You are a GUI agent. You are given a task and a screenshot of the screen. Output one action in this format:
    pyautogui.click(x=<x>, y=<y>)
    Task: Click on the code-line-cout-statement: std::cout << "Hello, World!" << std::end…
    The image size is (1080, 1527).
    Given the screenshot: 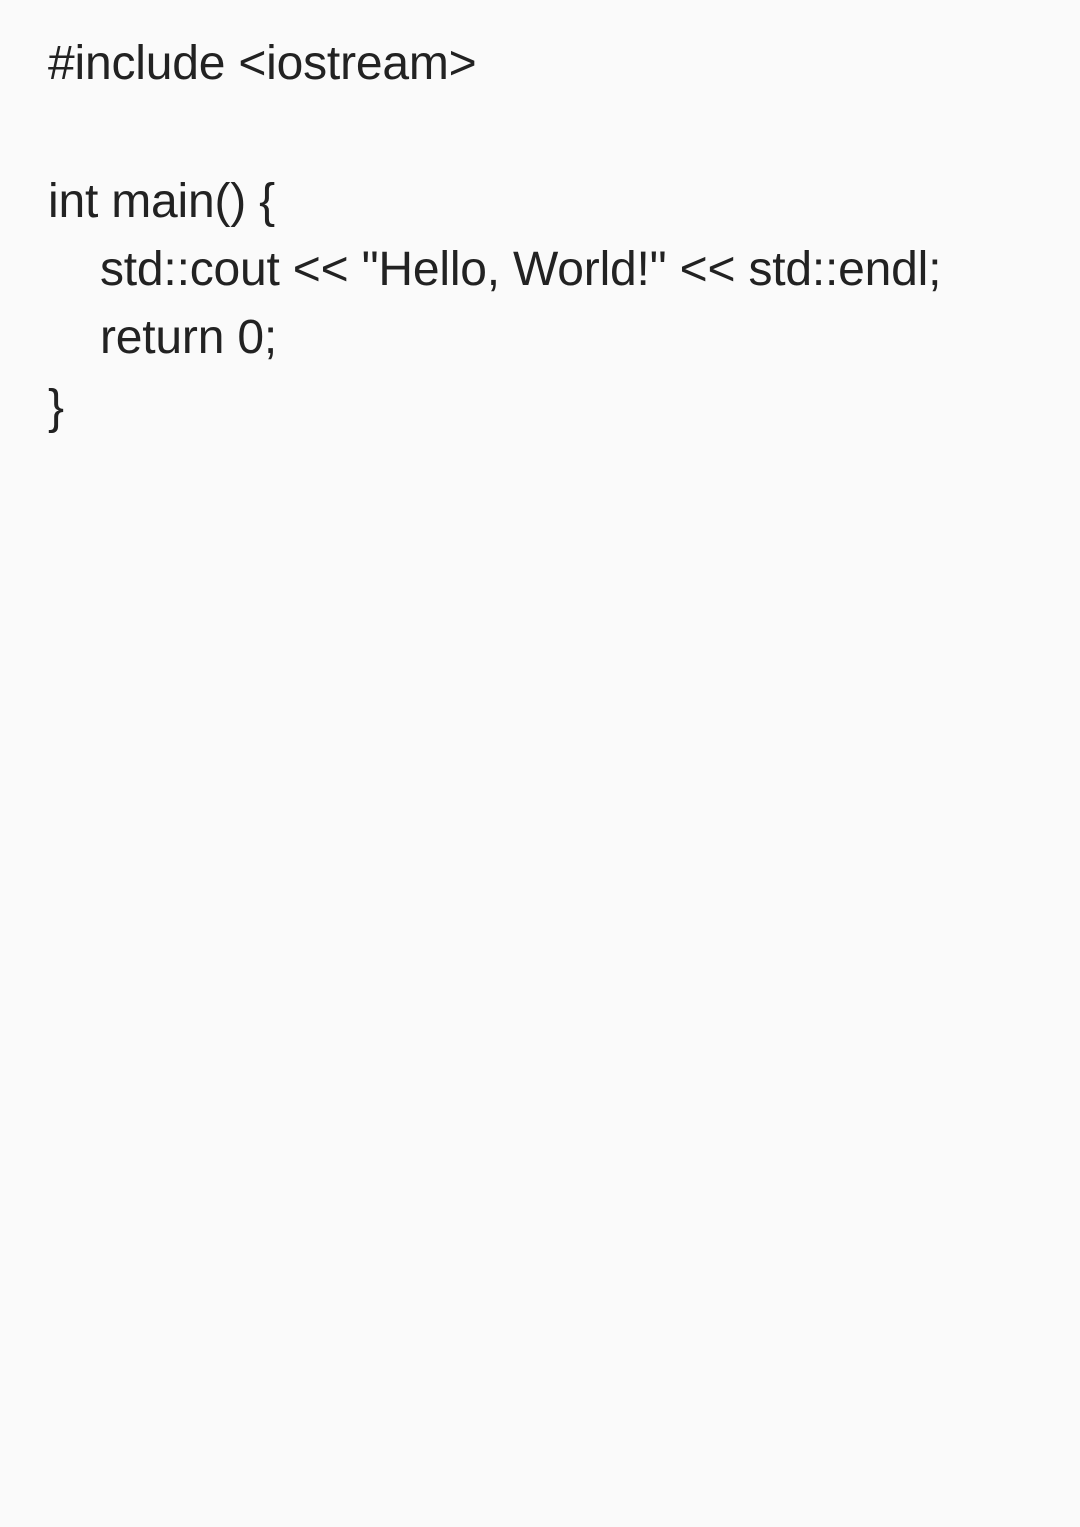 What is the action you would take?
    pyautogui.click(x=521, y=269)
    